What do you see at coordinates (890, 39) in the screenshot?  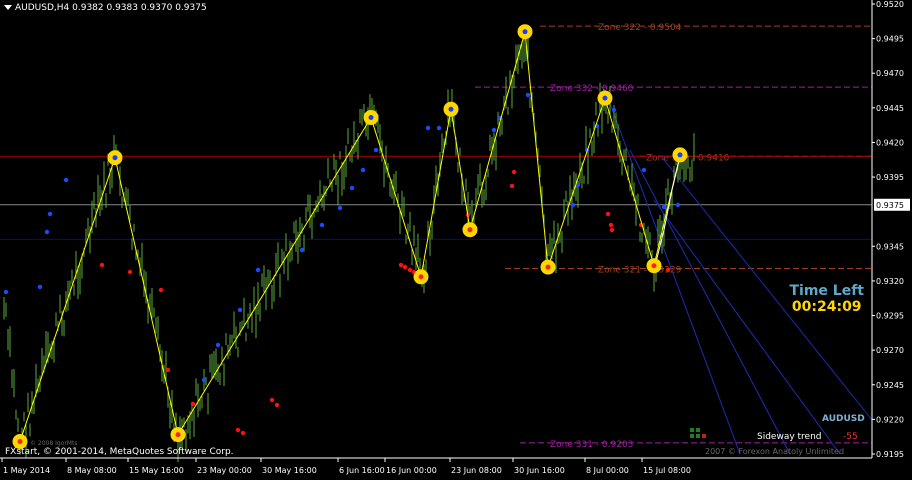 I see `y-tick-label: 0.9495` at bounding box center [890, 39].